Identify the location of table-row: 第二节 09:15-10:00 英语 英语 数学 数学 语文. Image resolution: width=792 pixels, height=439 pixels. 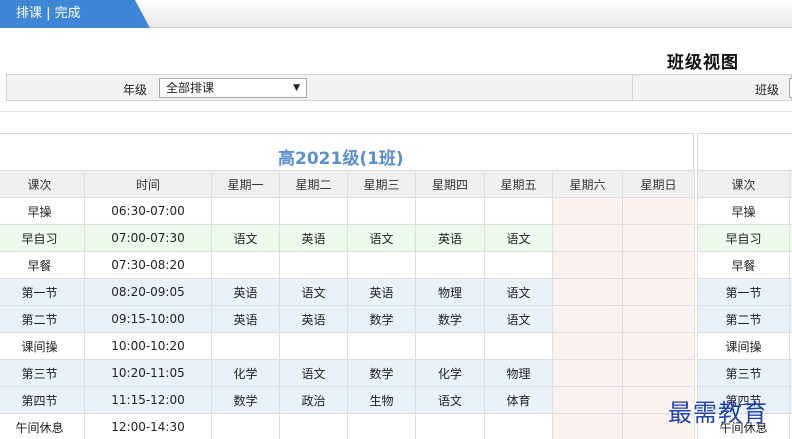
(347, 319).